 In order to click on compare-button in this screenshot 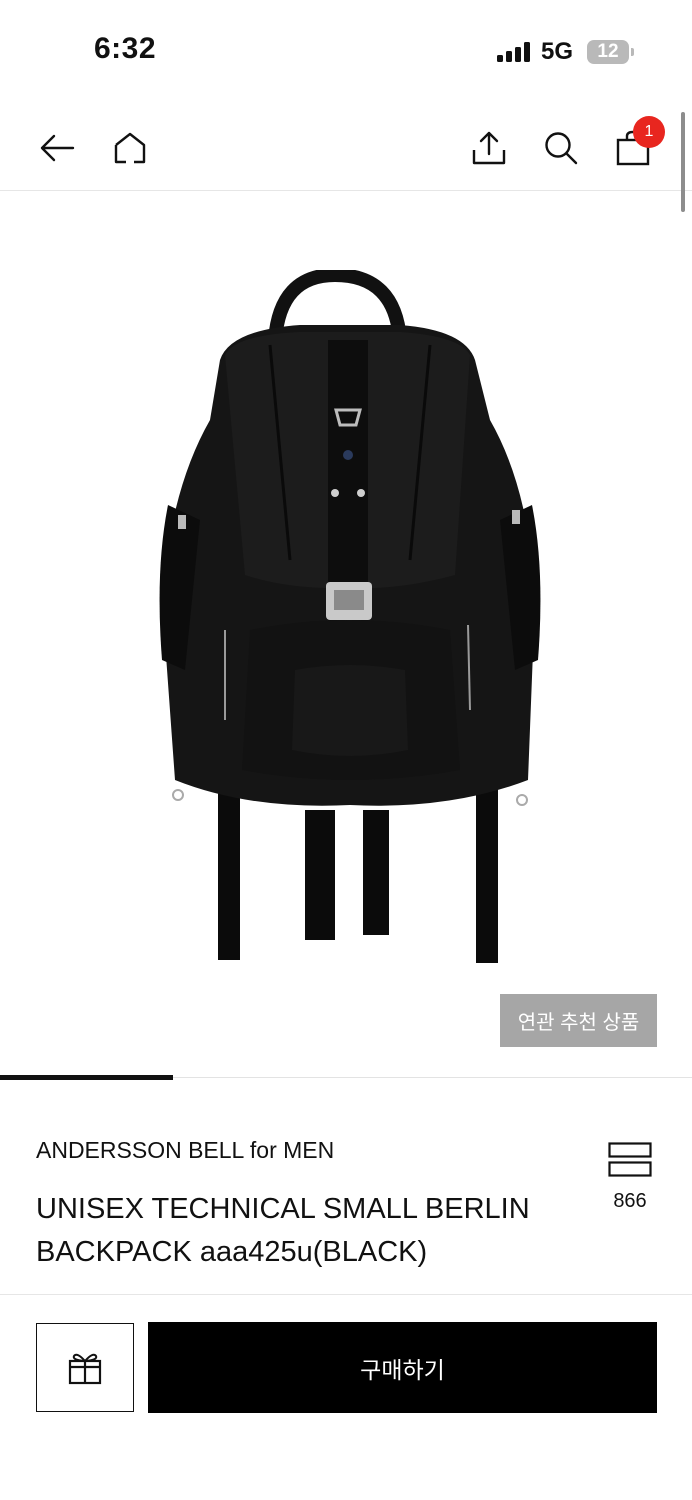, I will do `click(630, 1160)`.